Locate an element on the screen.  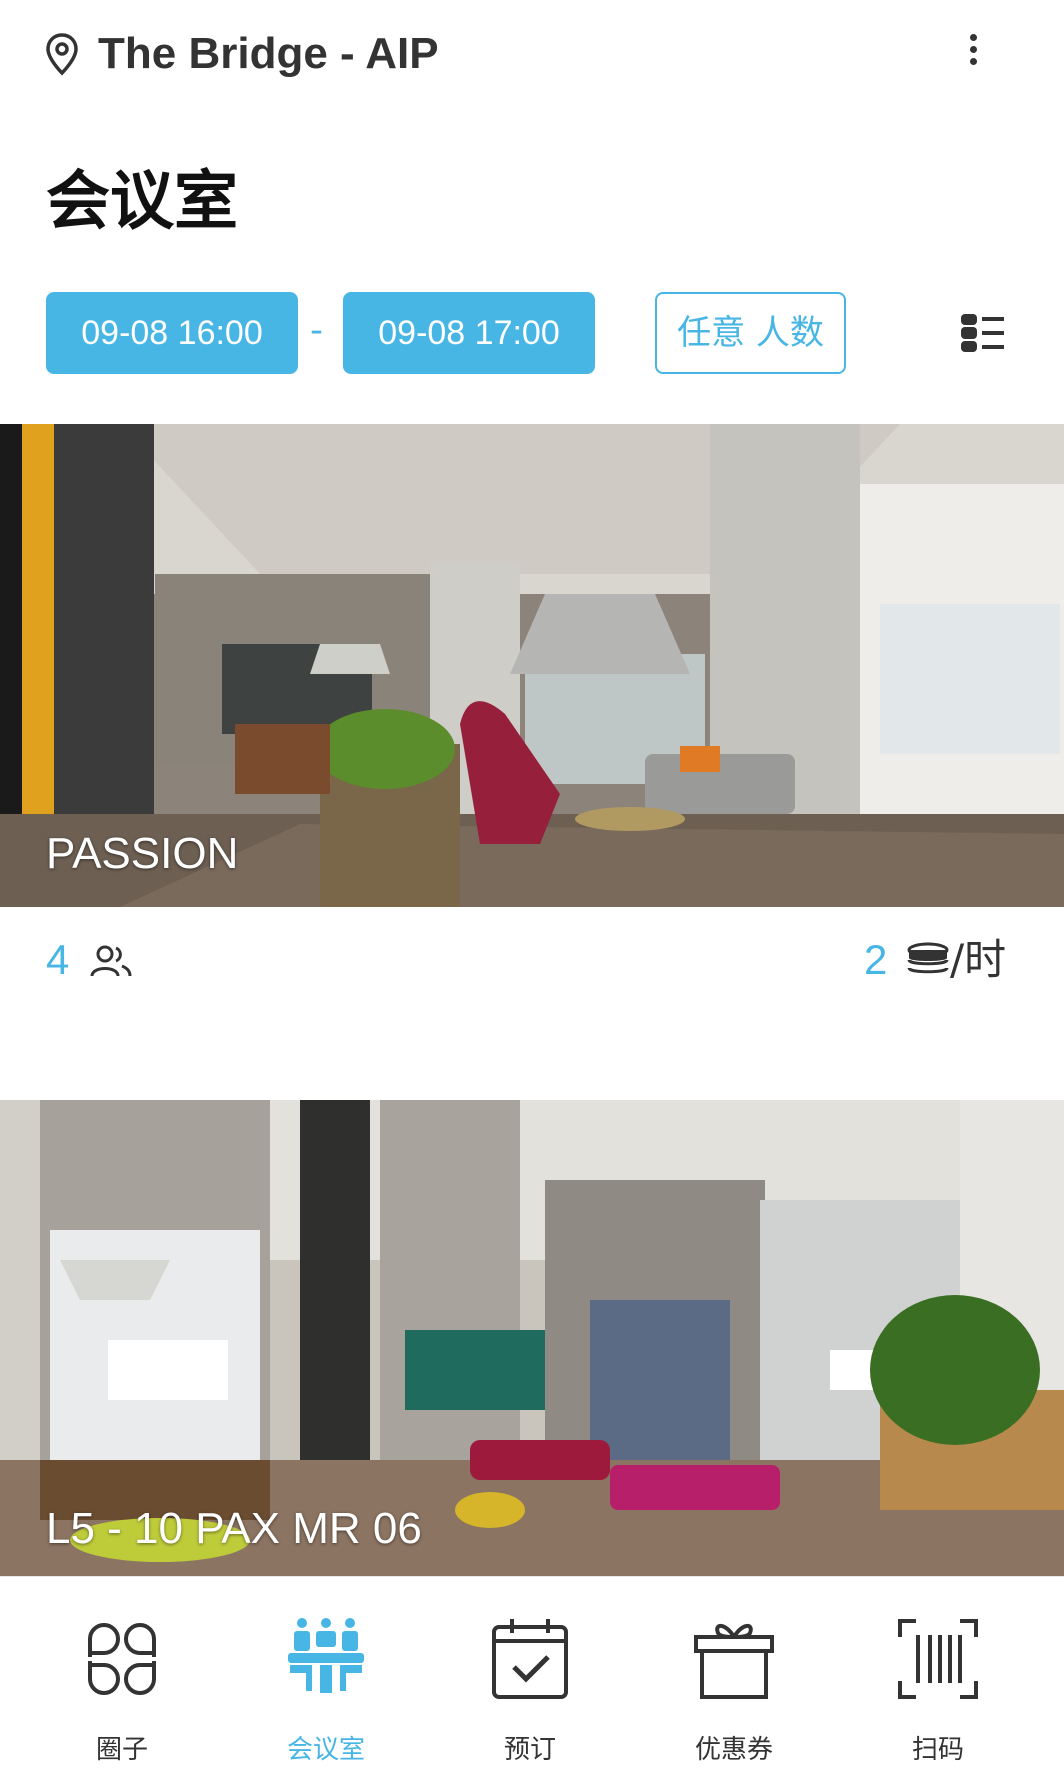
filter-bar: 09-08 16:00 - 09-08 17:00 任意 人数 is located at coordinates (532, 333).